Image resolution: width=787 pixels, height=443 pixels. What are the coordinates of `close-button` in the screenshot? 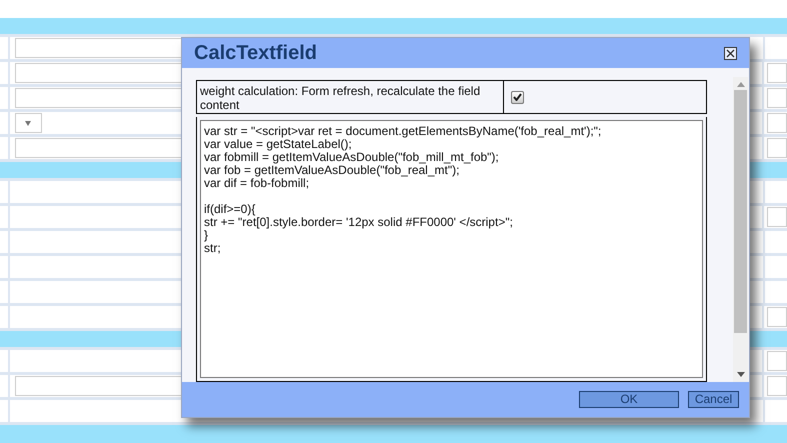 It's located at (730, 53).